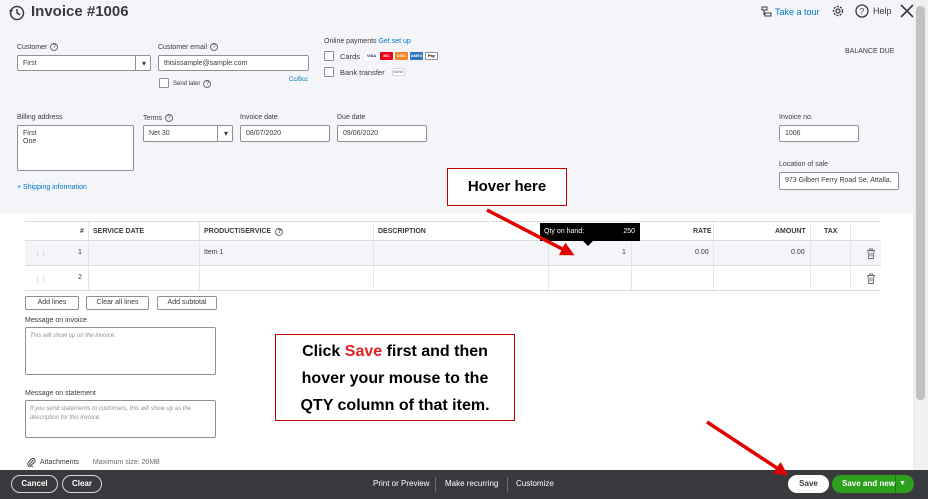 The image size is (928, 499). What do you see at coordinates (30, 133) in the screenshot?
I see `billing-line-1: First` at bounding box center [30, 133].